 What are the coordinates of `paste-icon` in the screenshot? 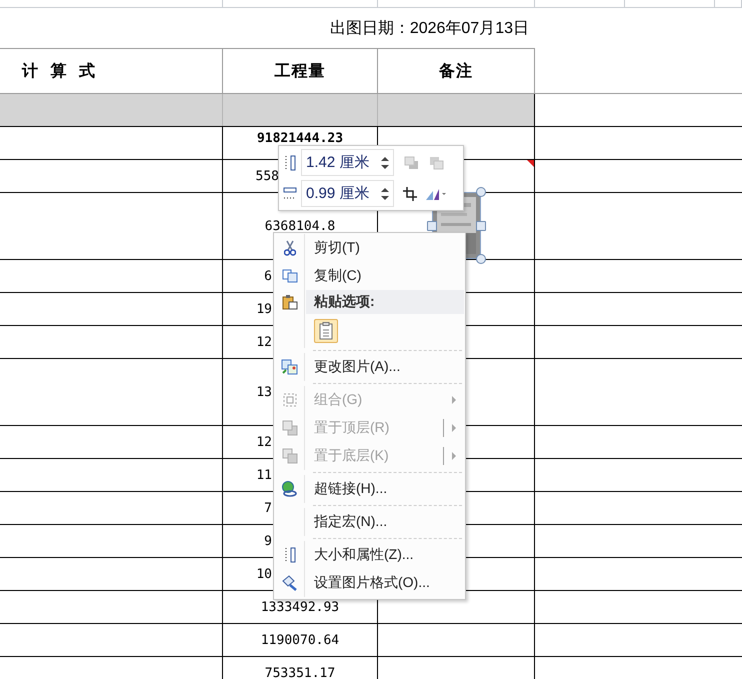 It's located at (290, 302).